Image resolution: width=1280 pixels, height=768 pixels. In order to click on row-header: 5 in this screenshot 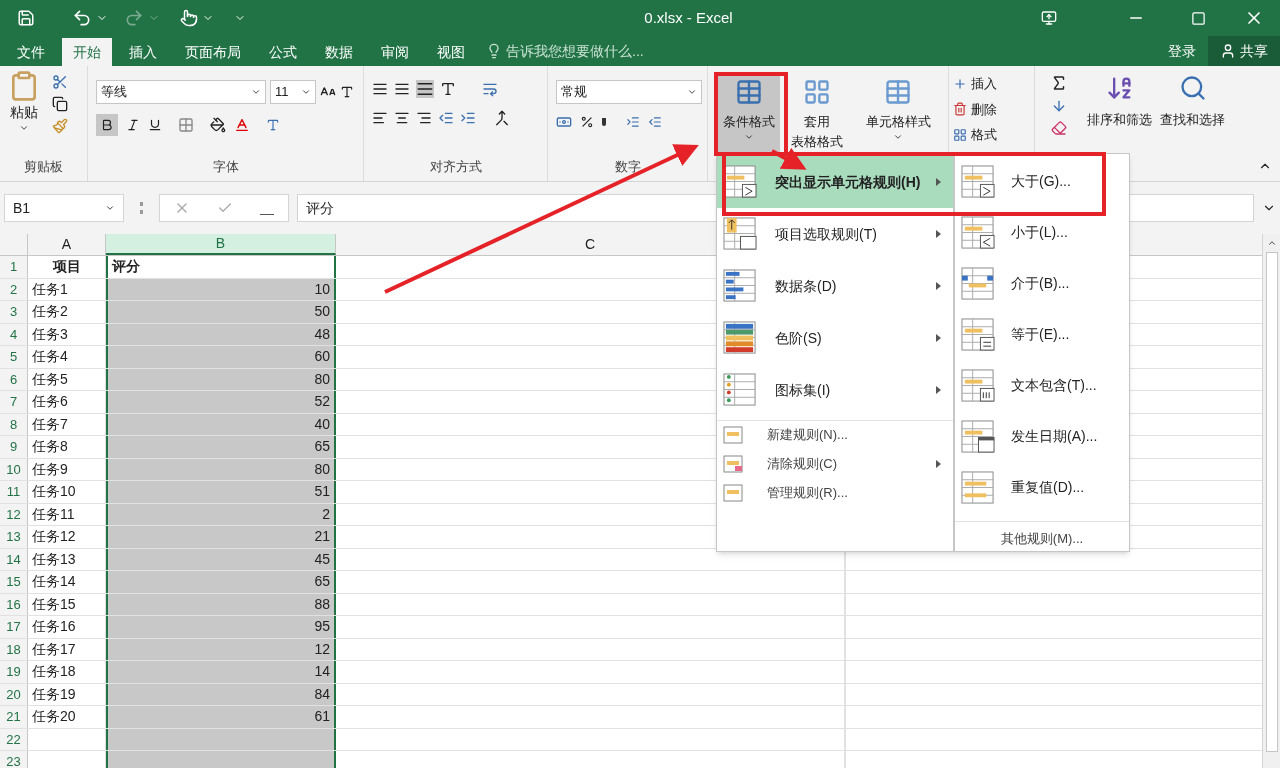, I will do `click(14, 357)`.